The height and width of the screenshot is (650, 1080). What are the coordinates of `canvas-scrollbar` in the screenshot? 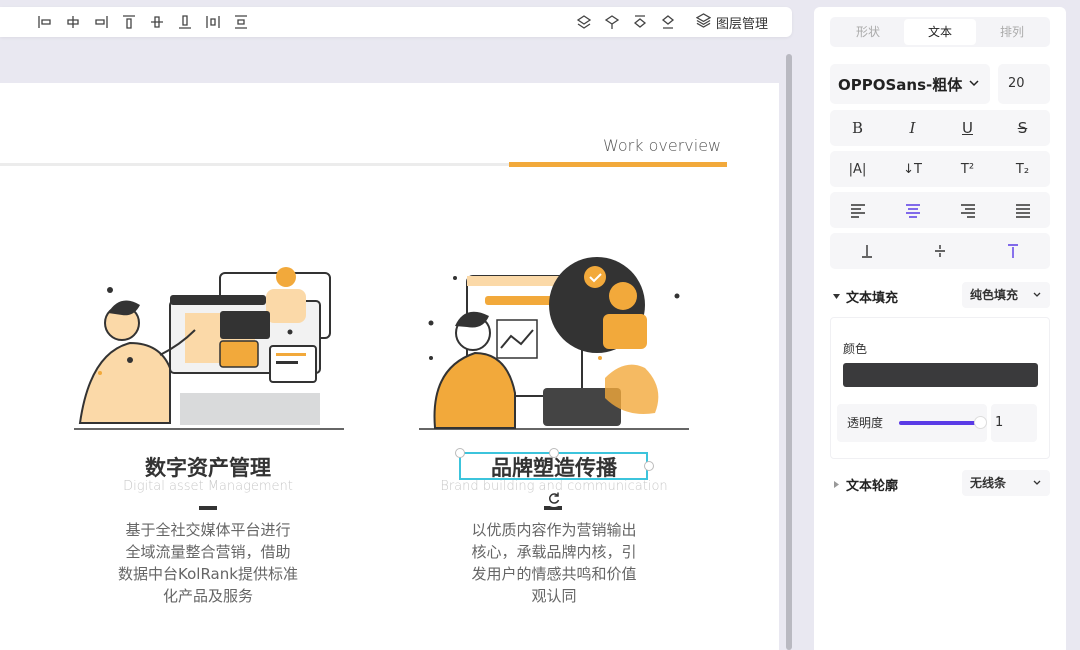 It's located at (789, 352).